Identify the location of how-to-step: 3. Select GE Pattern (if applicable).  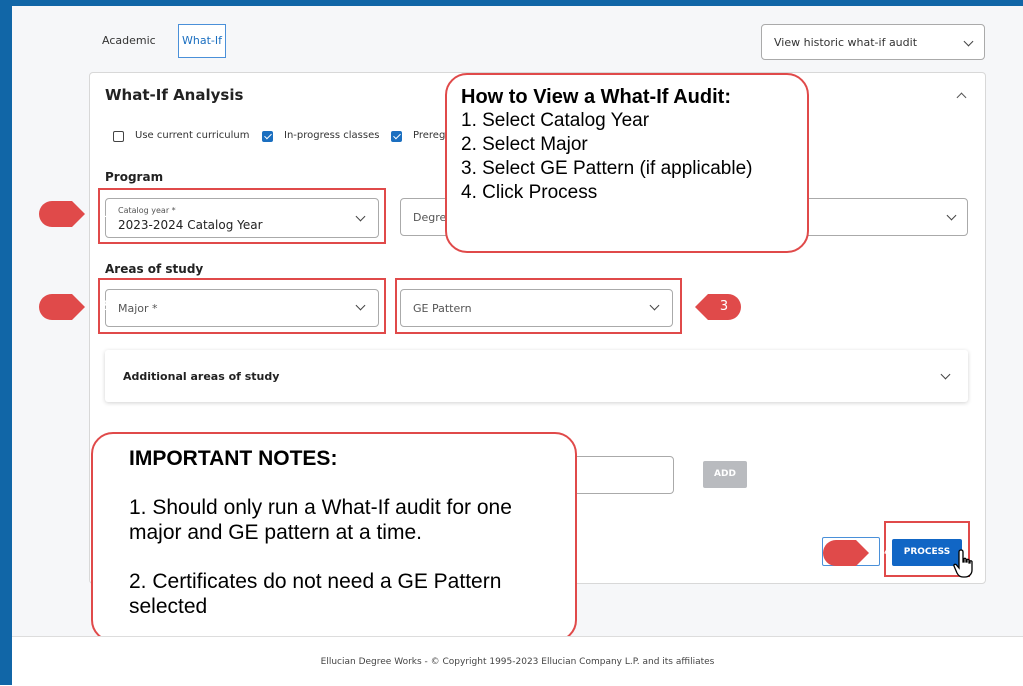
(607, 168).